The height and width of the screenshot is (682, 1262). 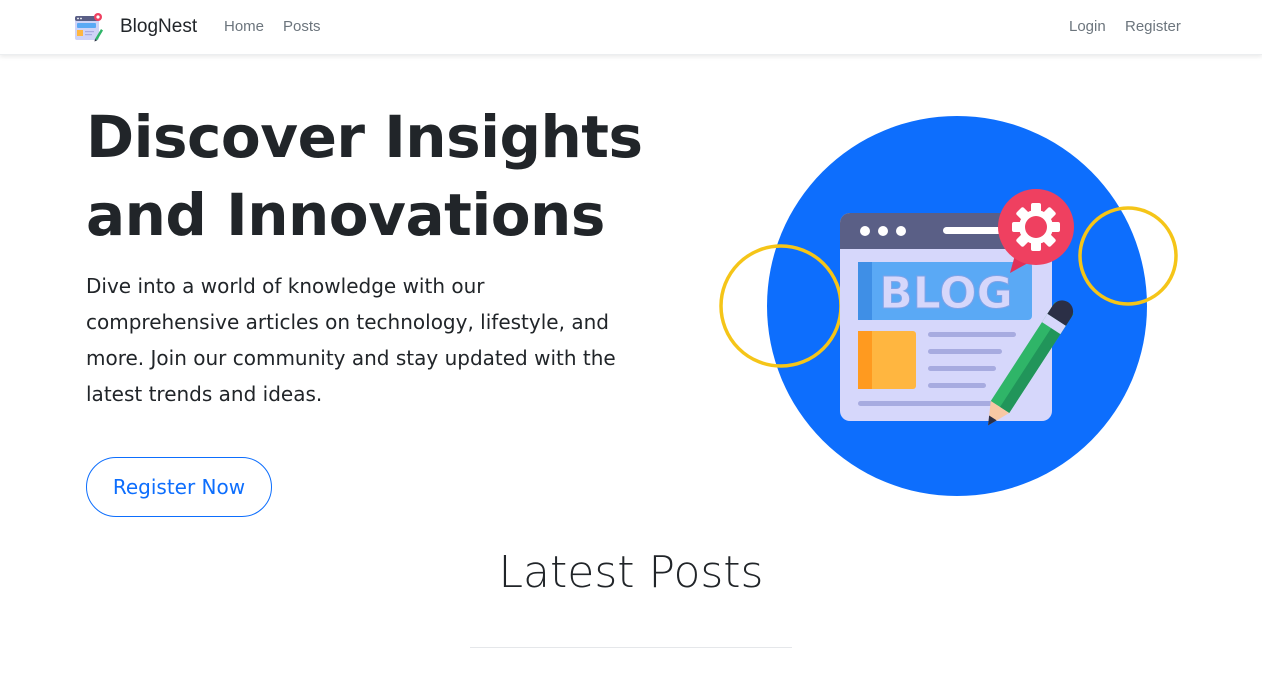 I want to click on nav-link-home: Home, so click(x=244, y=26).